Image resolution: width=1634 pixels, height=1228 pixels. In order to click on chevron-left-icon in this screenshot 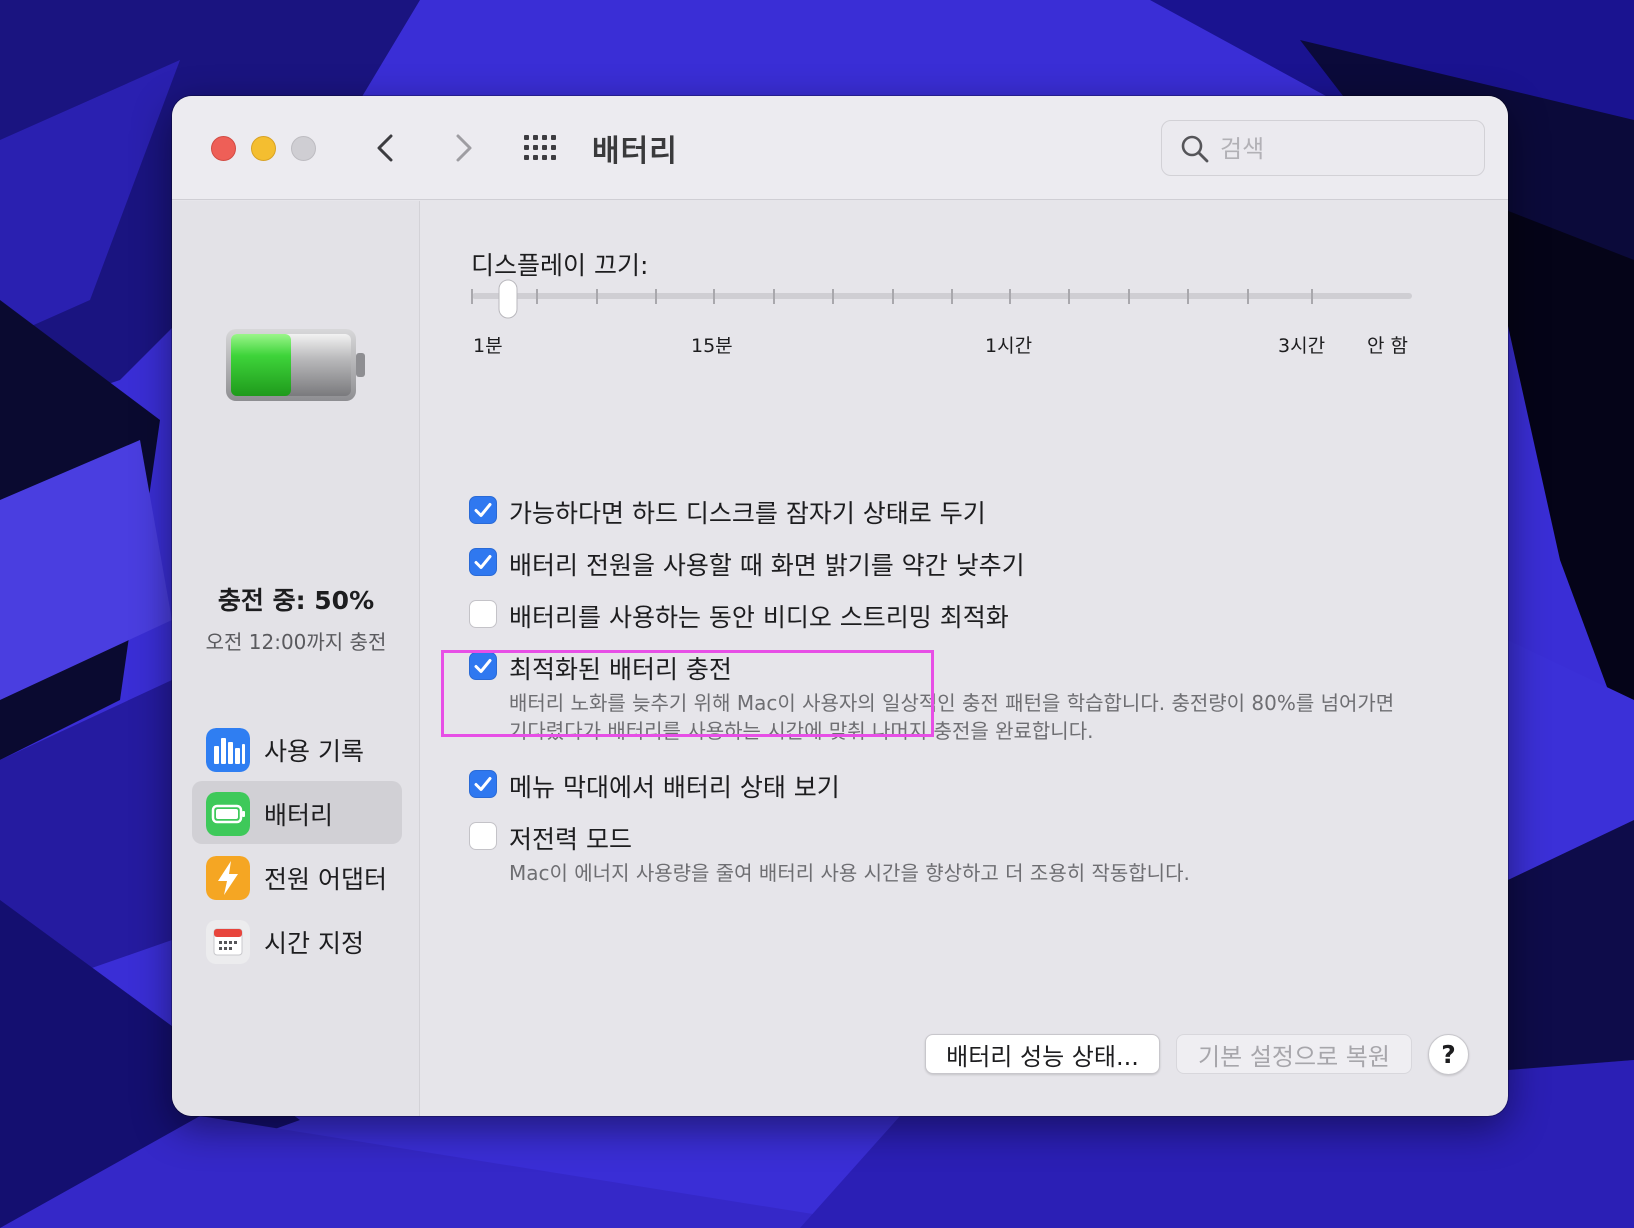, I will do `click(385, 148)`.